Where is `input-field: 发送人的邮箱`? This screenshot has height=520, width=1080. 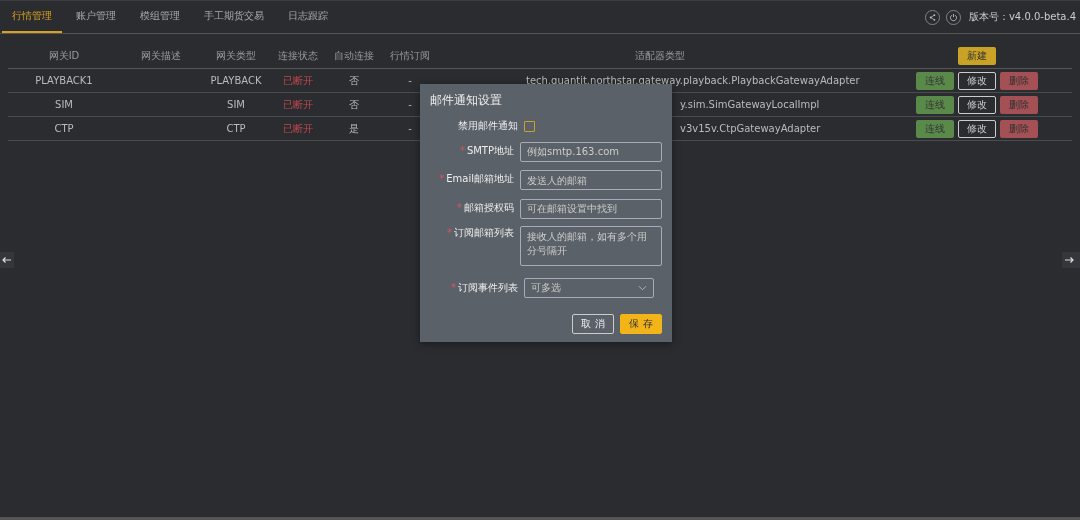
input-field: 发送人的邮箱 is located at coordinates (591, 180).